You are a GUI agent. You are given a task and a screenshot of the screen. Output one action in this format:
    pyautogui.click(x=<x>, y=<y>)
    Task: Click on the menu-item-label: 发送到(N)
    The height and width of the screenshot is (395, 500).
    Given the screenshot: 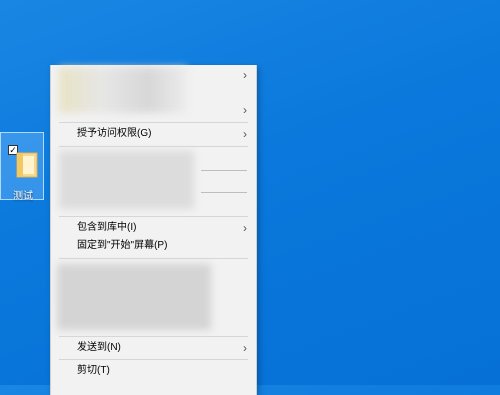 What is the action you would take?
    pyautogui.click(x=99, y=347)
    